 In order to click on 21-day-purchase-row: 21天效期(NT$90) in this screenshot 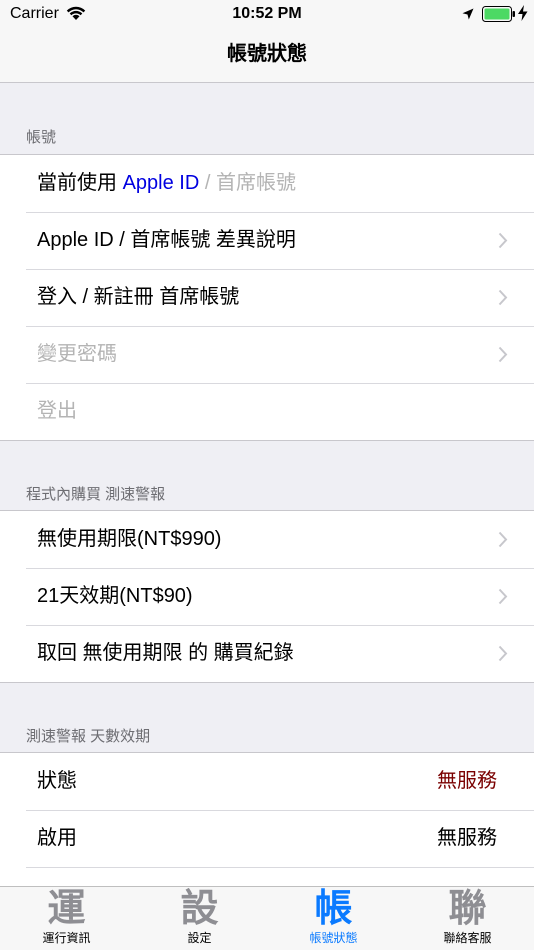, I will do `click(267, 596)`.